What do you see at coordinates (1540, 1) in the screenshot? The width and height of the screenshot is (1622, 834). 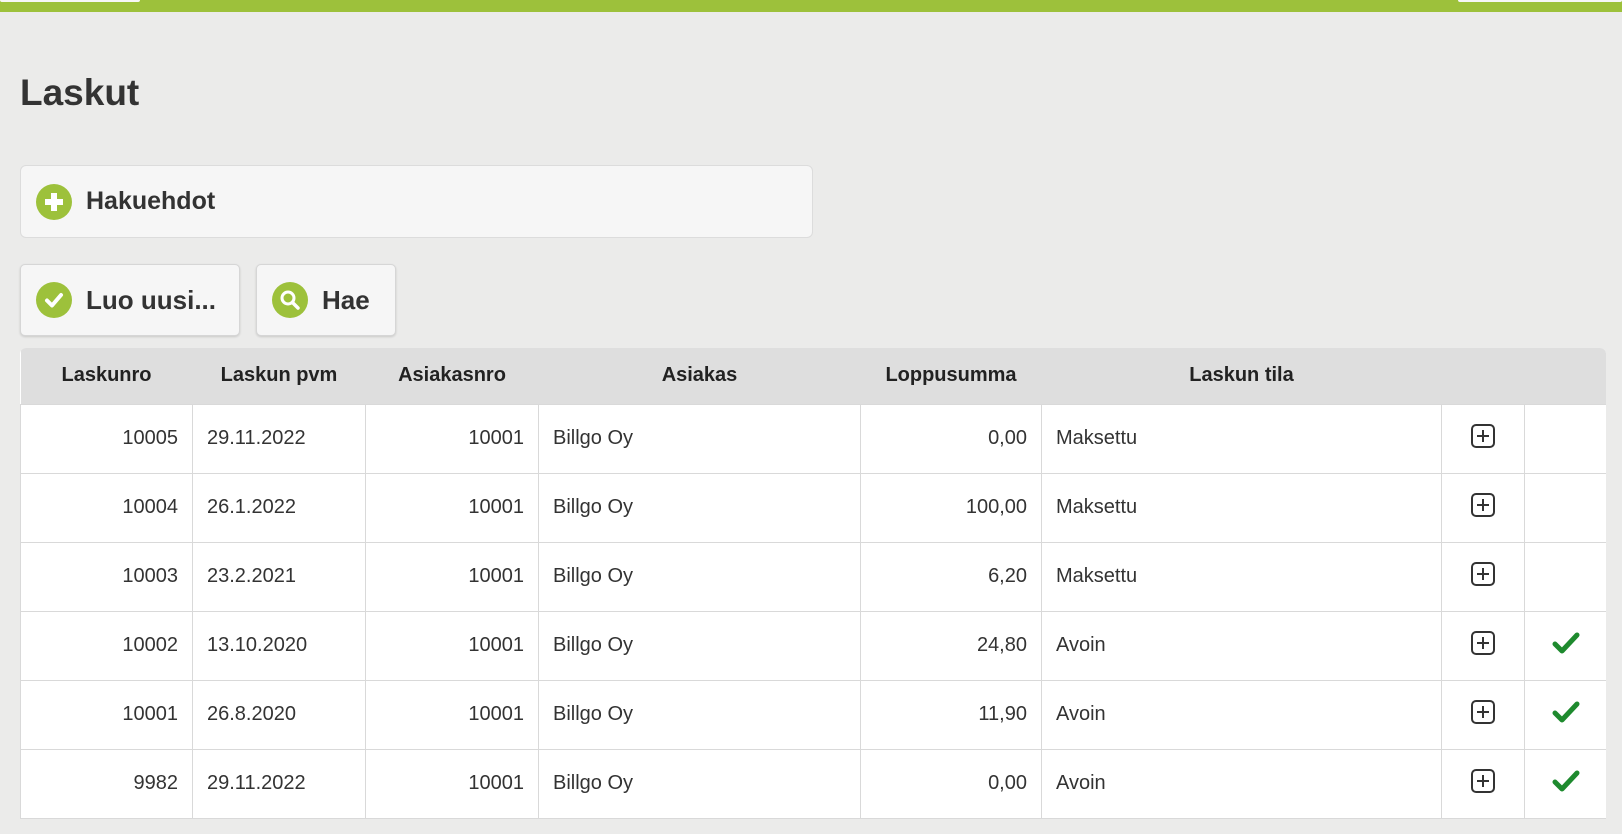 I see `top-tab-right` at bounding box center [1540, 1].